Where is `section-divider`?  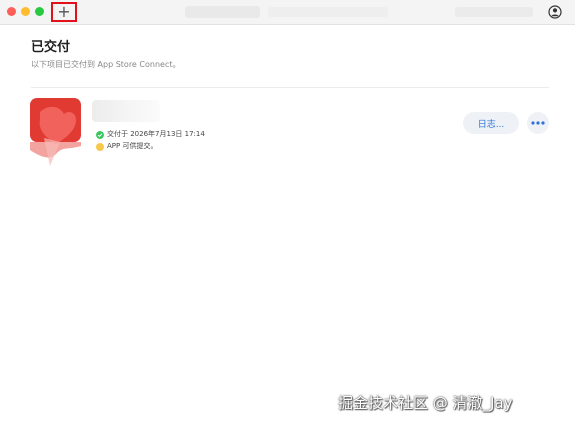 section-divider is located at coordinates (290, 87).